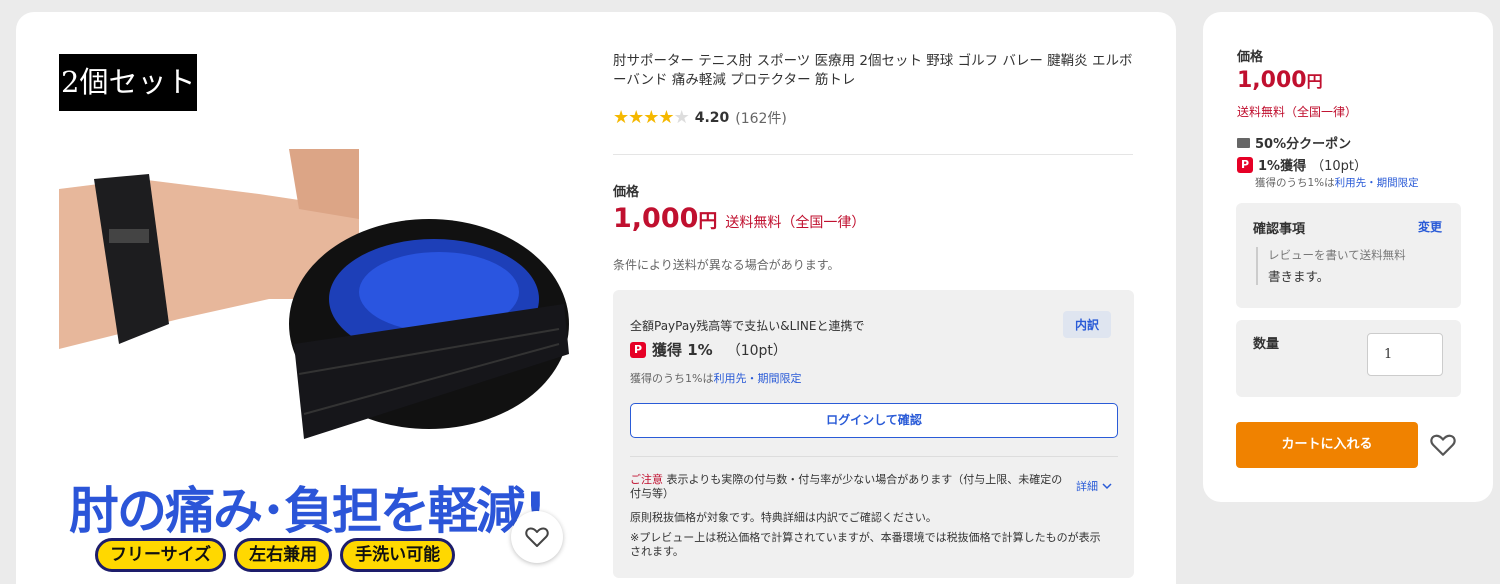  Describe the element at coordinates (783, 517) in the screenshot. I see `tax-note: 原則税抜価格が対象です。特典詳細は内訳でご確認ください。` at that location.